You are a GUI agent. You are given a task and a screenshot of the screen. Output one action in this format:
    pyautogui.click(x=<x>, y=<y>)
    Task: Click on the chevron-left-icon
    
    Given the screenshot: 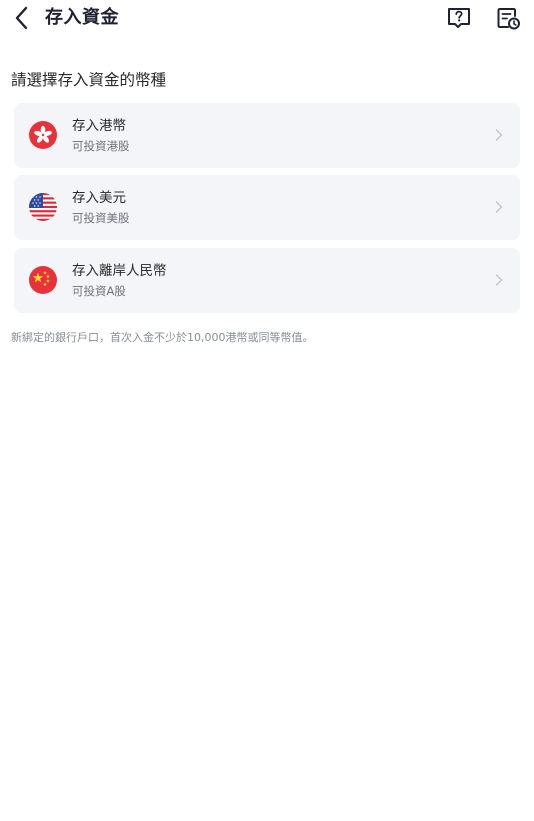 What is the action you would take?
    pyautogui.click(x=21, y=18)
    